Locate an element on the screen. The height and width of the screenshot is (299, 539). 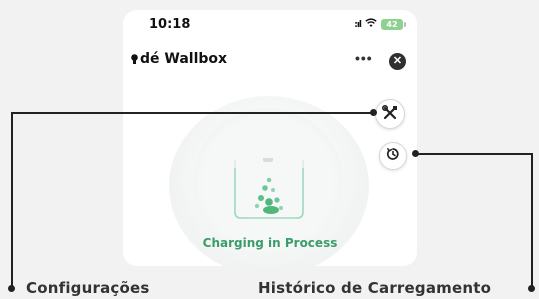
callout-line-settings-h is located at coordinates (192, 113).